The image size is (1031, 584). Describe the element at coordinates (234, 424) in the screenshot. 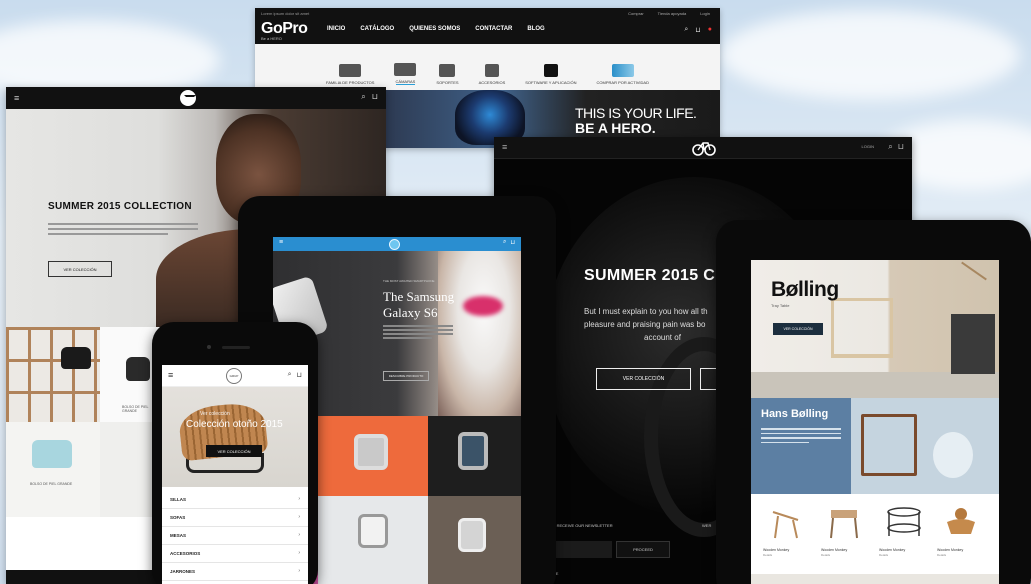

I see `phone-hero-title: Colección otoño 2015` at that location.